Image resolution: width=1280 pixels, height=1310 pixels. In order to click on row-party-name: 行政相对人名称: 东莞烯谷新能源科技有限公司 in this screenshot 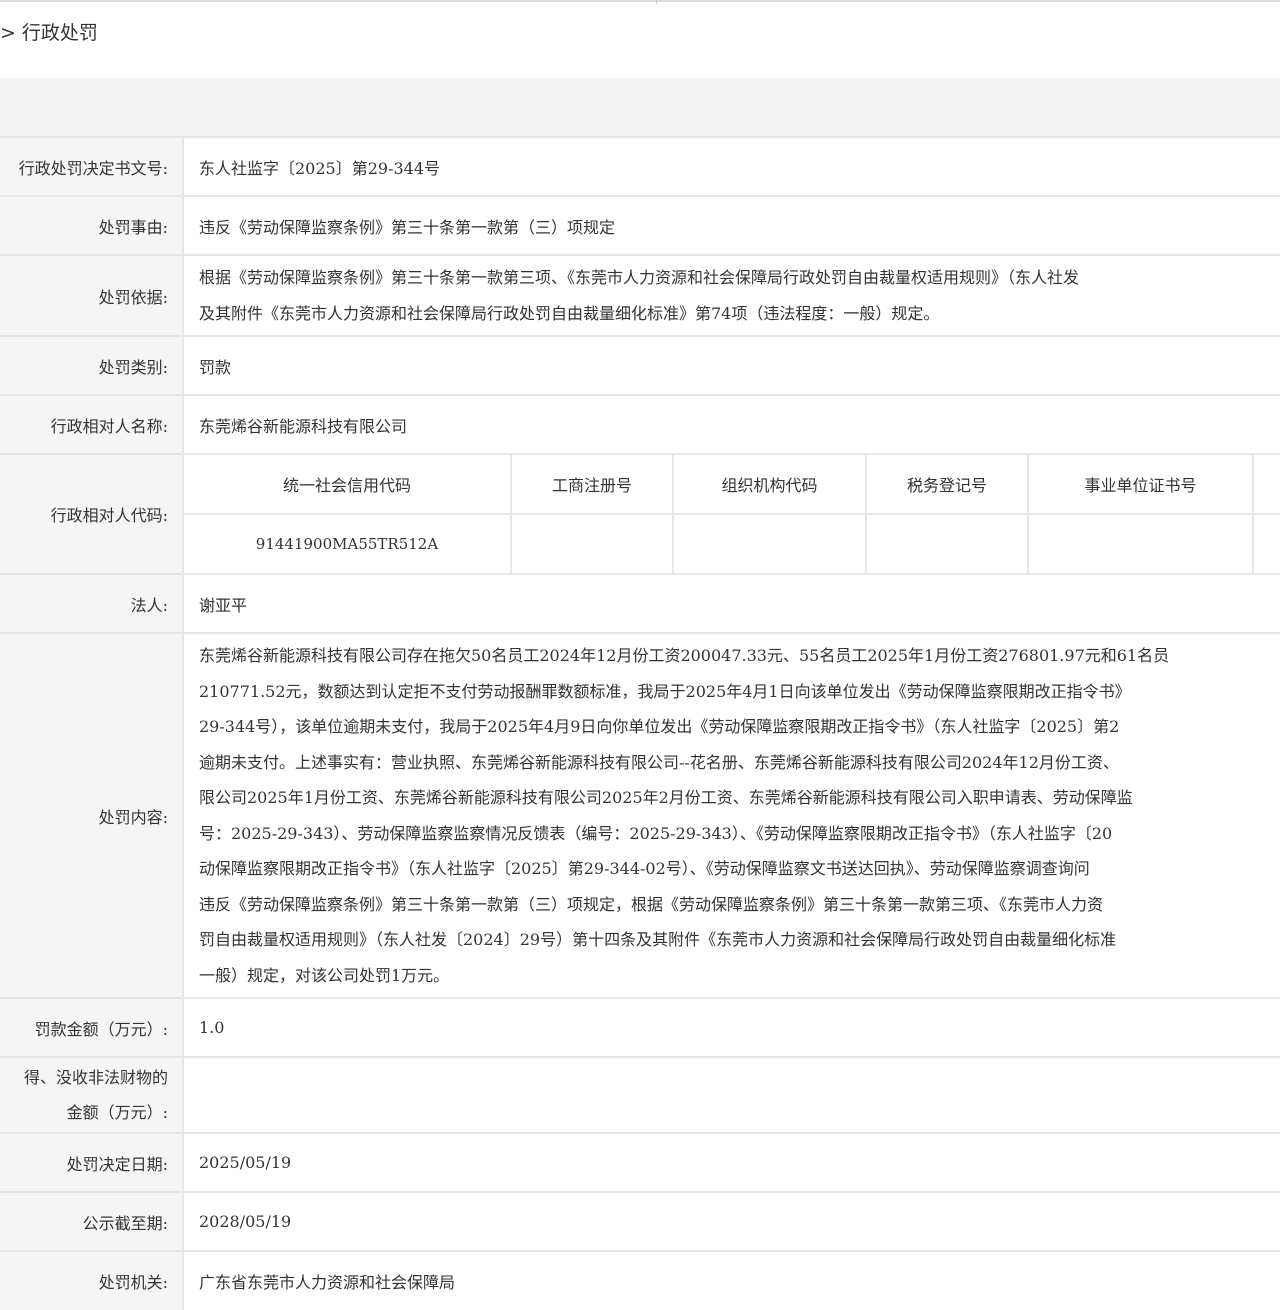, I will do `click(640, 424)`.